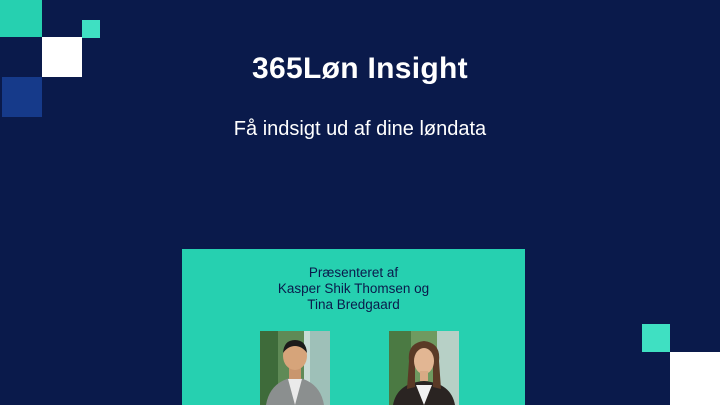  Describe the element at coordinates (360, 68) in the screenshot. I see `slide-title: 365Løn Insight` at that location.